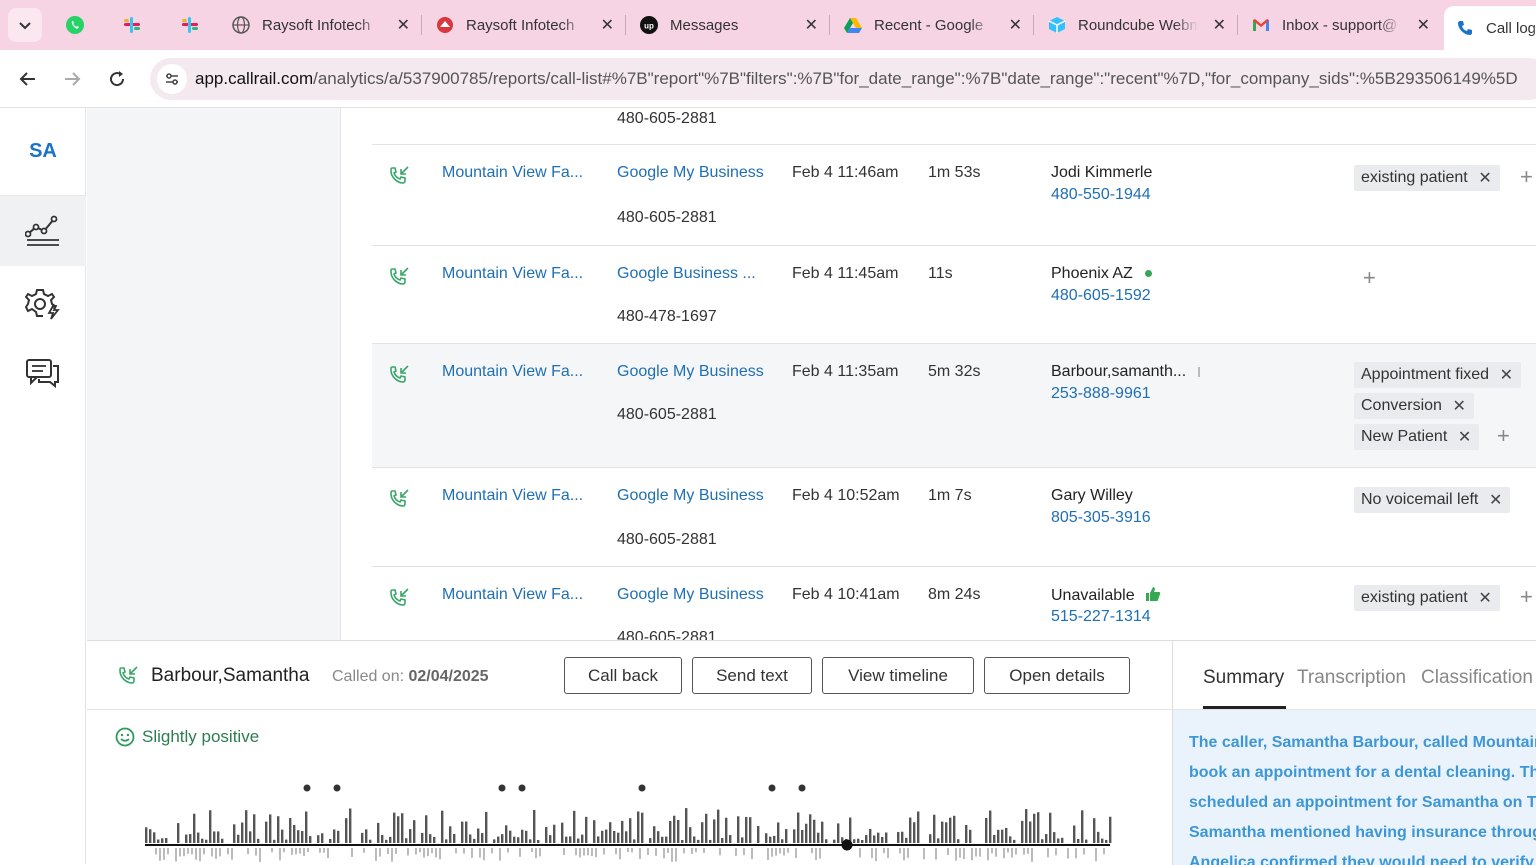  I want to click on caller-name: Unavailable, so click(1106, 595).